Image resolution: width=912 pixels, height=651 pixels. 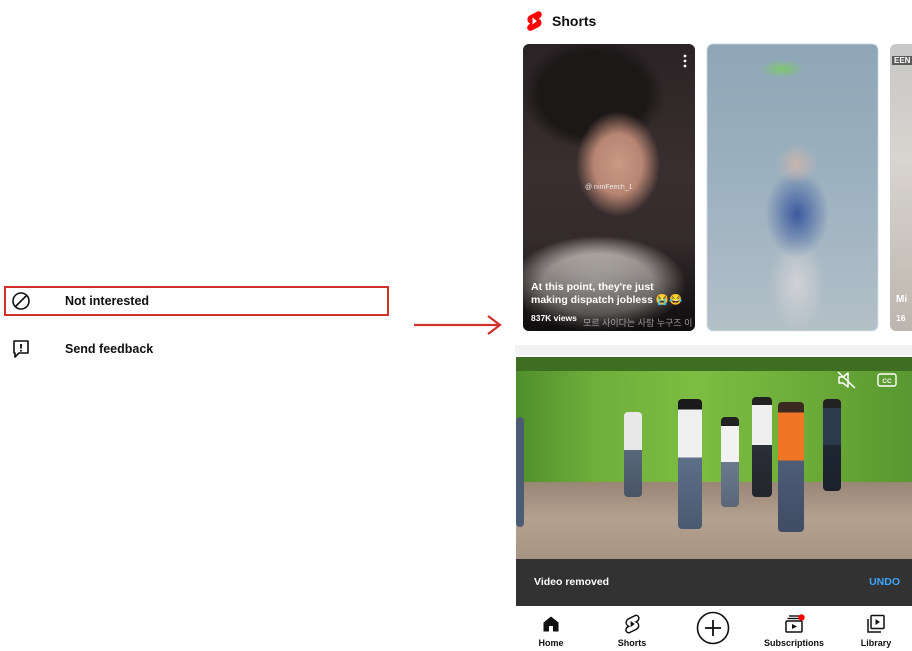 I want to click on home-icon, so click(x=551, y=624).